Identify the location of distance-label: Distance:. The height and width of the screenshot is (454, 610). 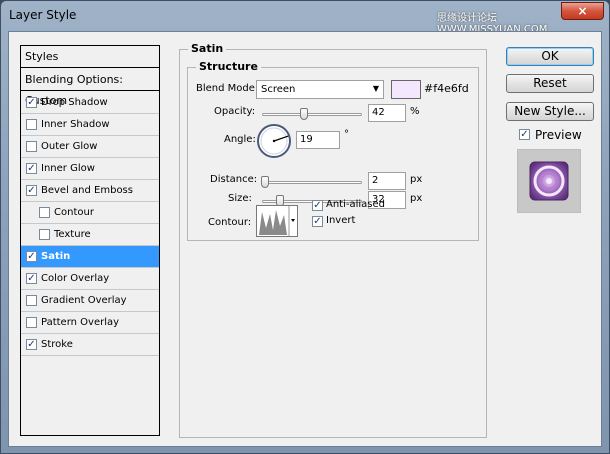
(234, 179).